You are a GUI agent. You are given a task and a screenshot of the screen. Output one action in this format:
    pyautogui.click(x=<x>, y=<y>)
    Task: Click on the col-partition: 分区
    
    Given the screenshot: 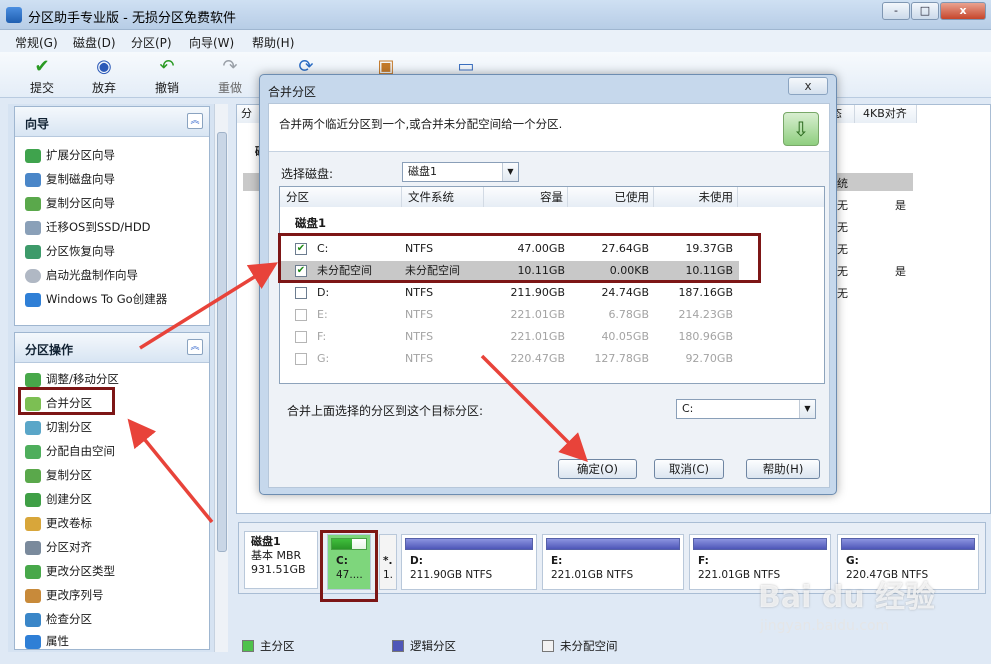 What is the action you would take?
    pyautogui.click(x=341, y=197)
    